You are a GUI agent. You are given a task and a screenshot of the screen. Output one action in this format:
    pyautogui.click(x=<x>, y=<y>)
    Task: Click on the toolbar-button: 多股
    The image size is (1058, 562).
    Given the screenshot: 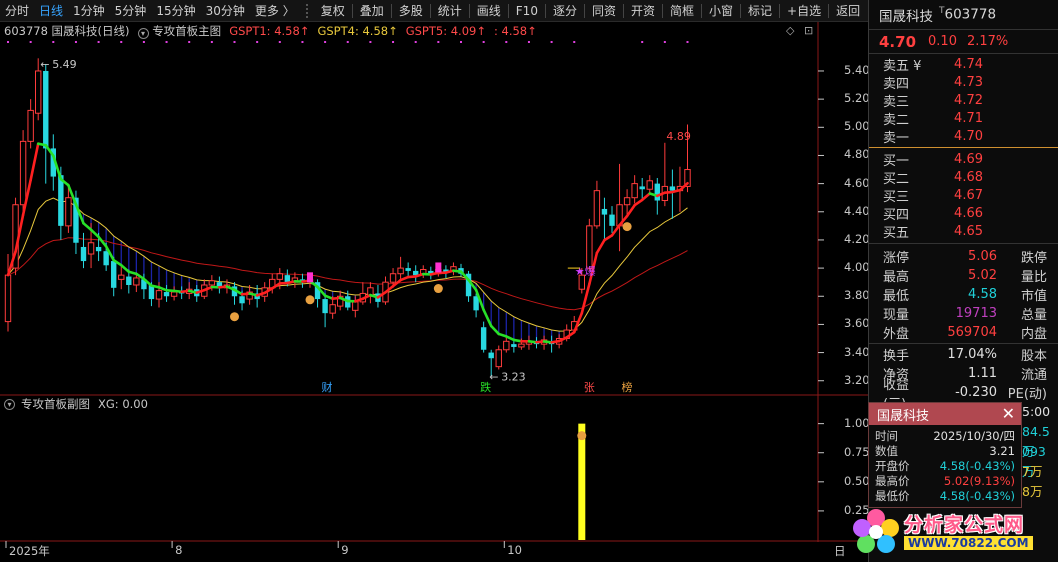 What is the action you would take?
    pyautogui.click(x=411, y=11)
    